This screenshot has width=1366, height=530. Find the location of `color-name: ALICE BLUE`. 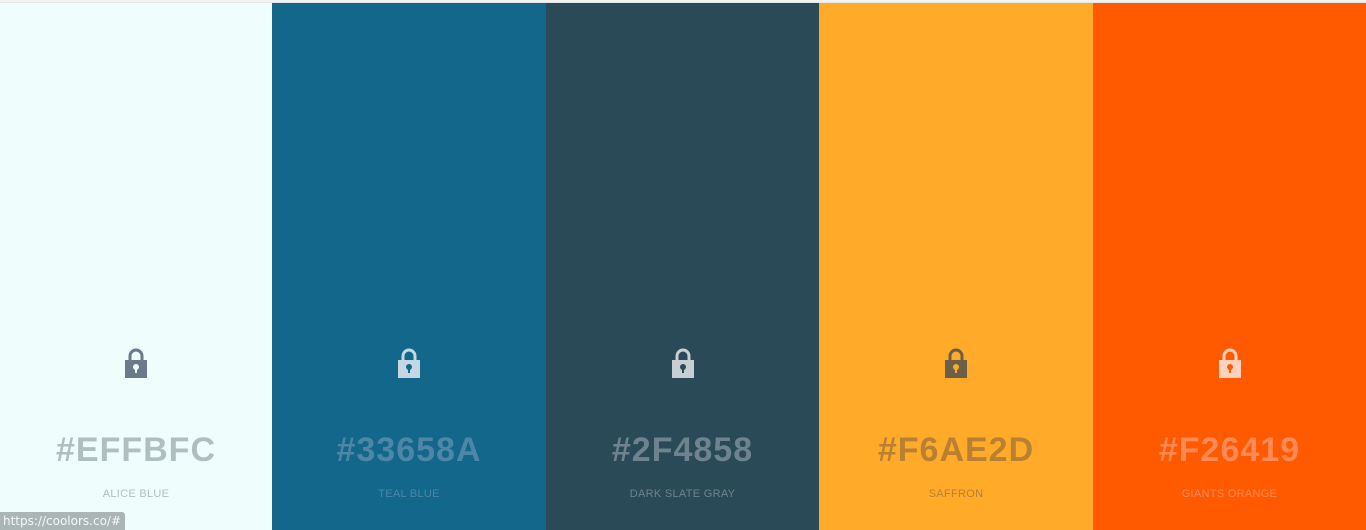

color-name: ALICE BLUE is located at coordinates (136, 494).